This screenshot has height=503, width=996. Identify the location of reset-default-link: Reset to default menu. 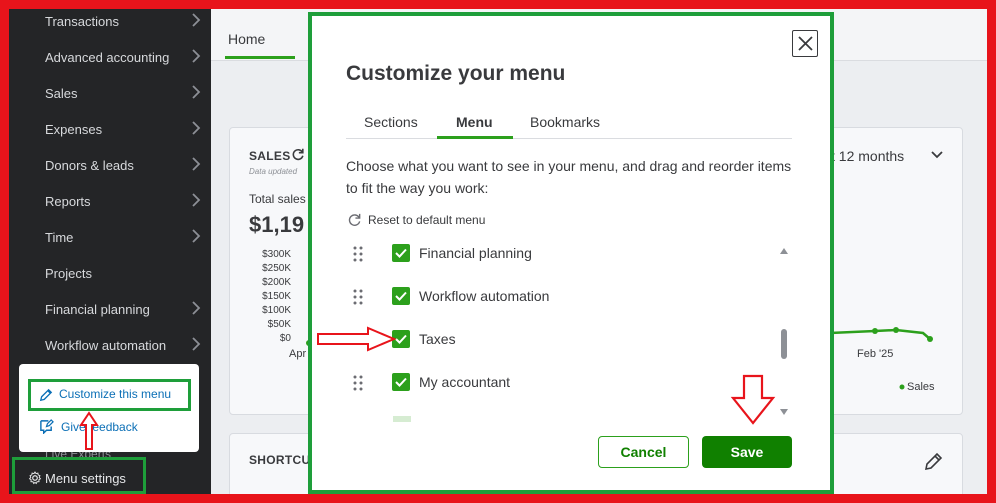
(426, 220).